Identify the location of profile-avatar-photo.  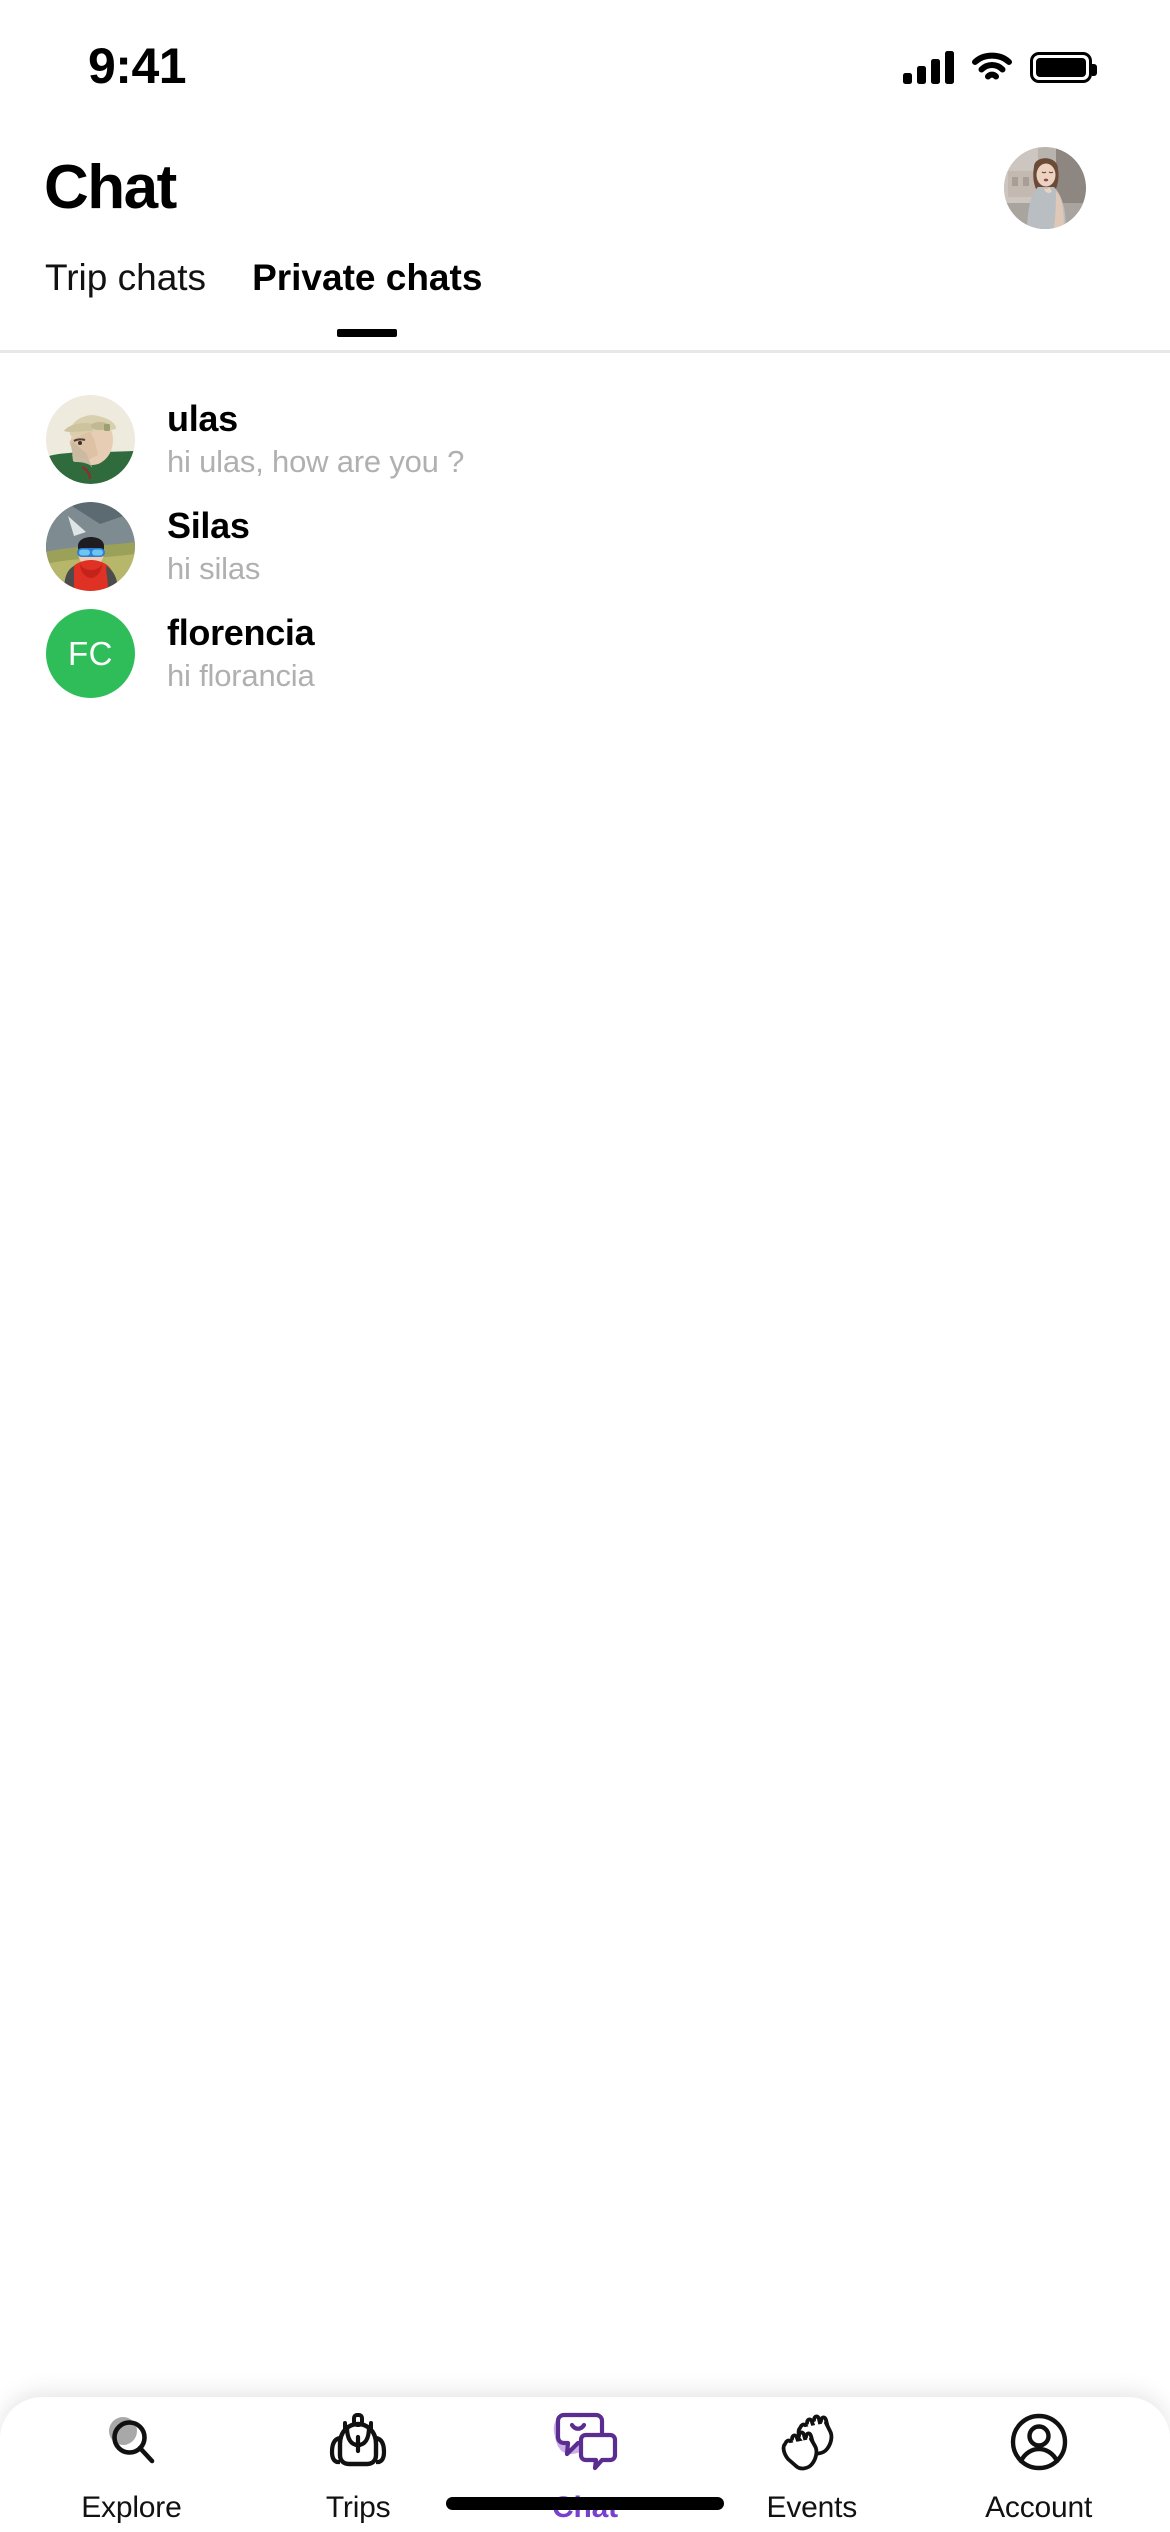
(1045, 188).